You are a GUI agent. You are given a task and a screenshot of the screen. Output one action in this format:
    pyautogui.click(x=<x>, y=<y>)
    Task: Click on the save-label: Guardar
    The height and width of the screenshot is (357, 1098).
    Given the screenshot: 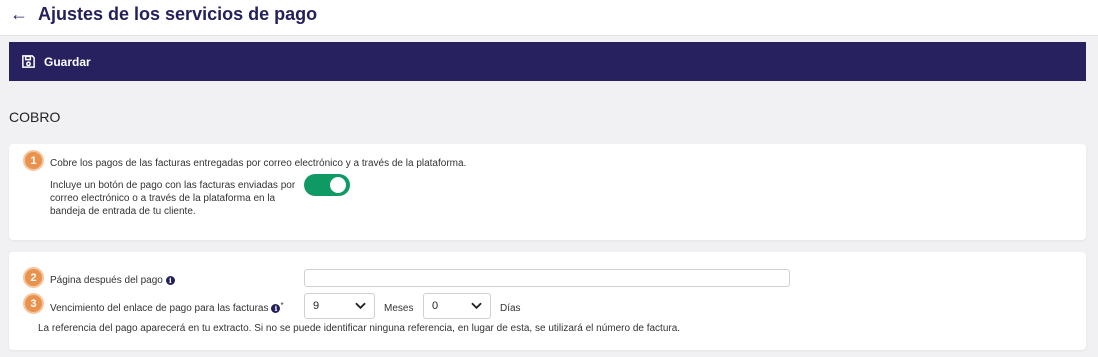 What is the action you would take?
    pyautogui.click(x=67, y=61)
    